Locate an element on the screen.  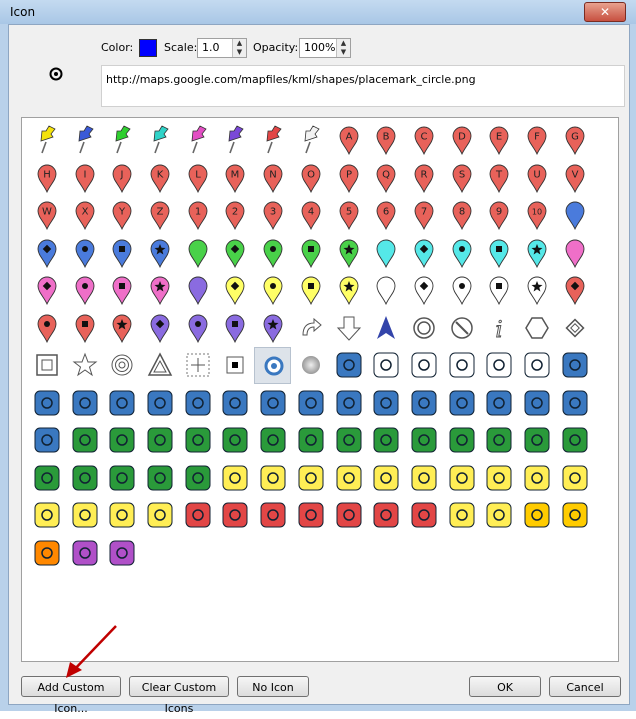
clear-custom-icons-button: Clear Custom Icons is located at coordinates (179, 695).